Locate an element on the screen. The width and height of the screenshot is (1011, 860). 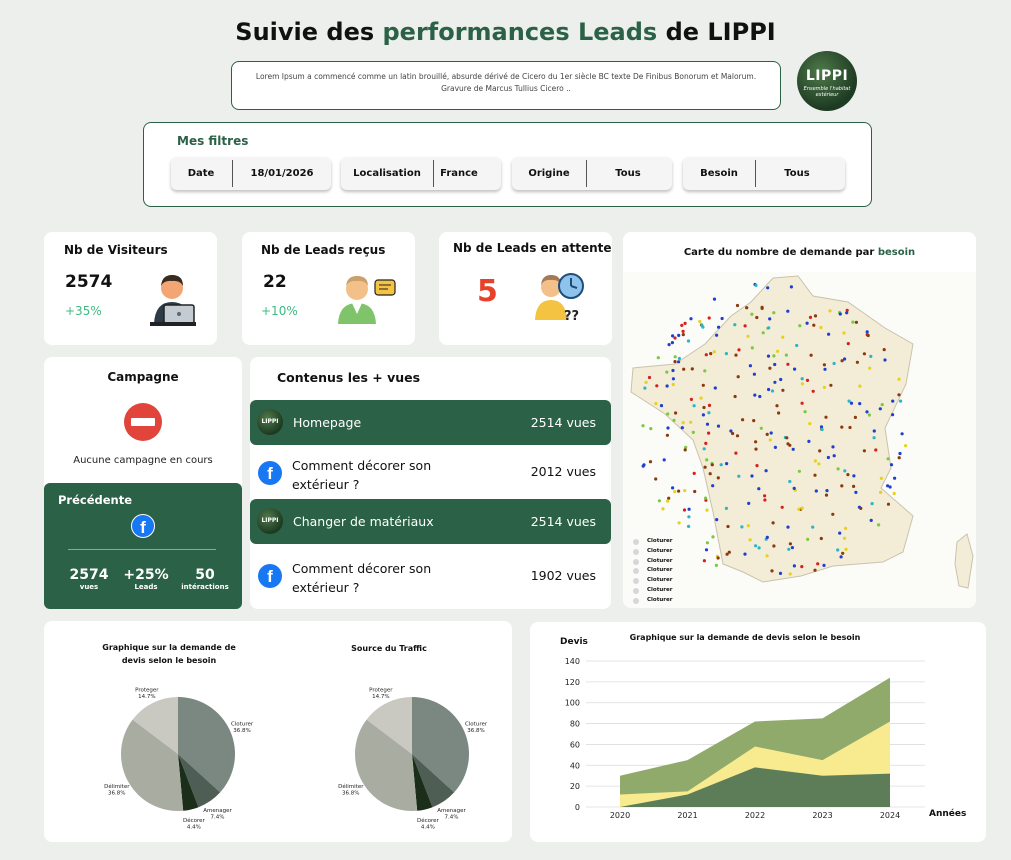
x-tick-label: 2024 is located at coordinates (890, 815).